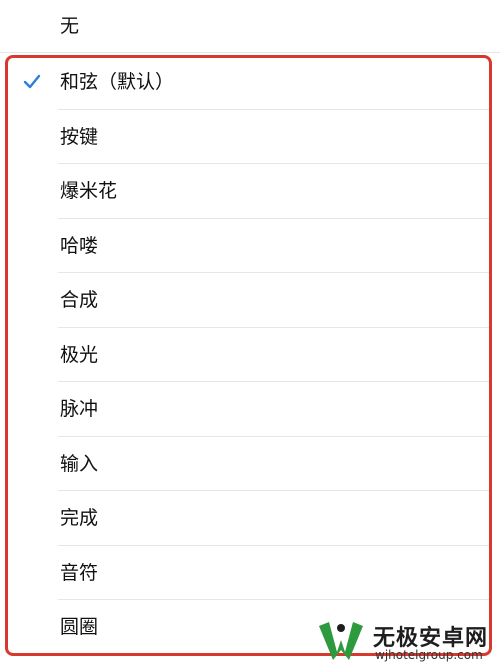 Image resolution: width=500 pixels, height=667 pixels. What do you see at coordinates (250, 26) in the screenshot?
I see `option-none: 无` at bounding box center [250, 26].